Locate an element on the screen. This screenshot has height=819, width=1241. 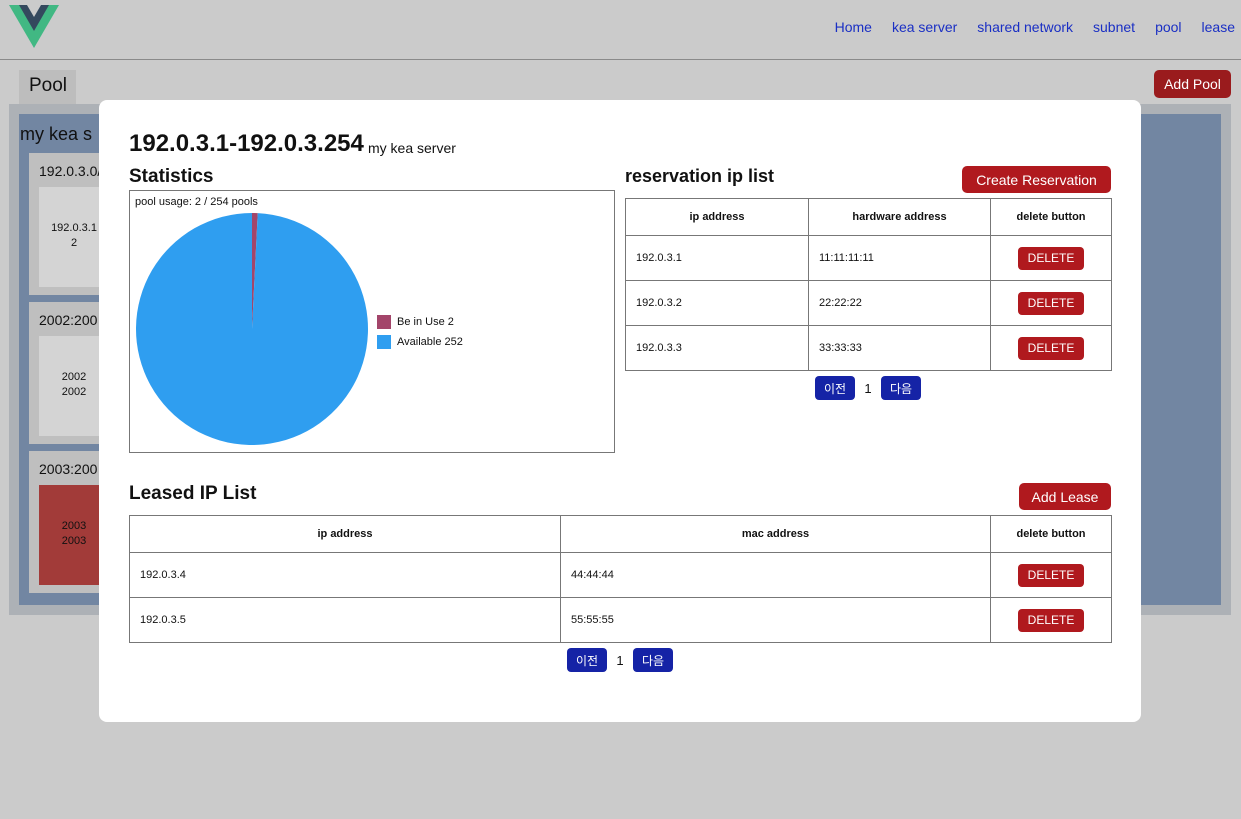
table-row: 192.0.3.5 55:55:55 DELETE is located at coordinates (620, 620).